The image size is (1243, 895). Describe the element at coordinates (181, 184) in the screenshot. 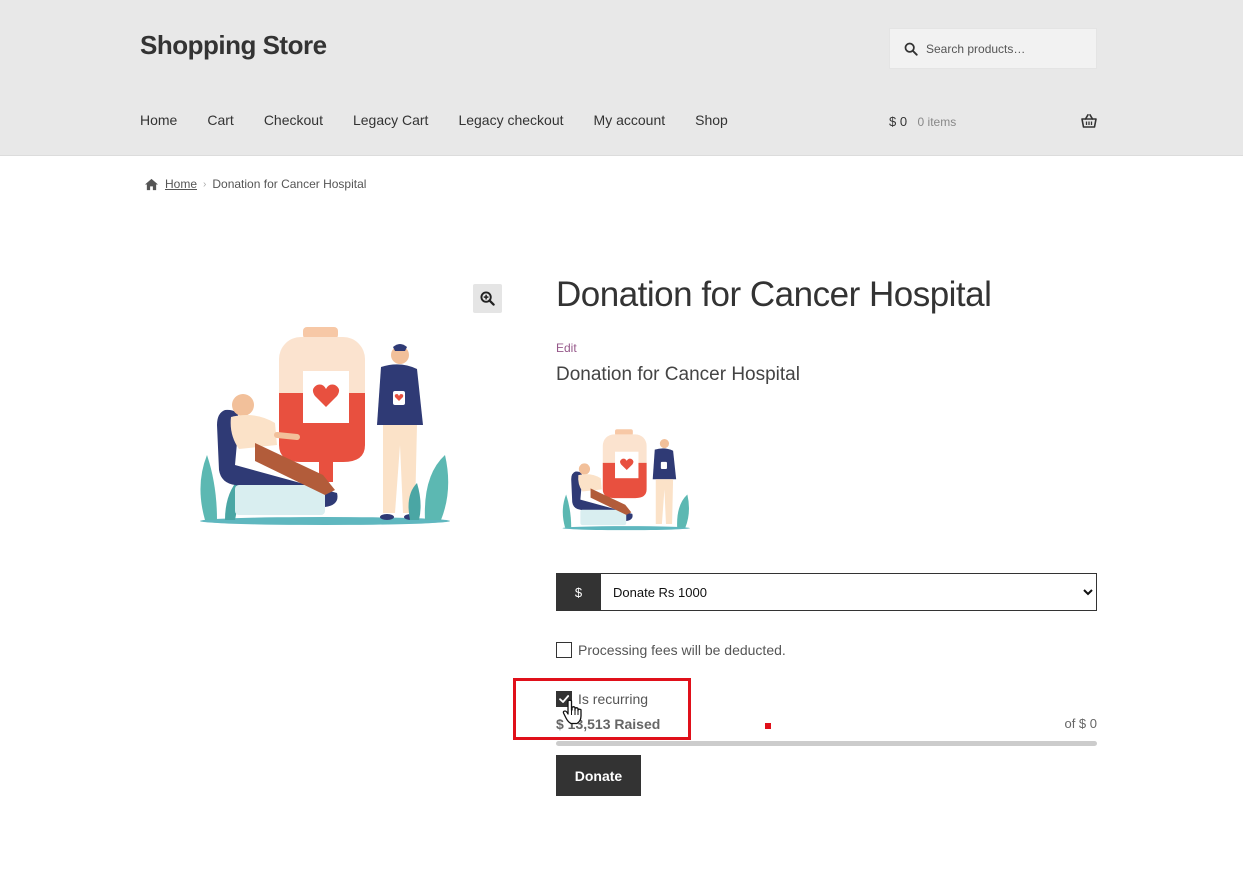

I see `breadcrumb-home-link: Home` at that location.